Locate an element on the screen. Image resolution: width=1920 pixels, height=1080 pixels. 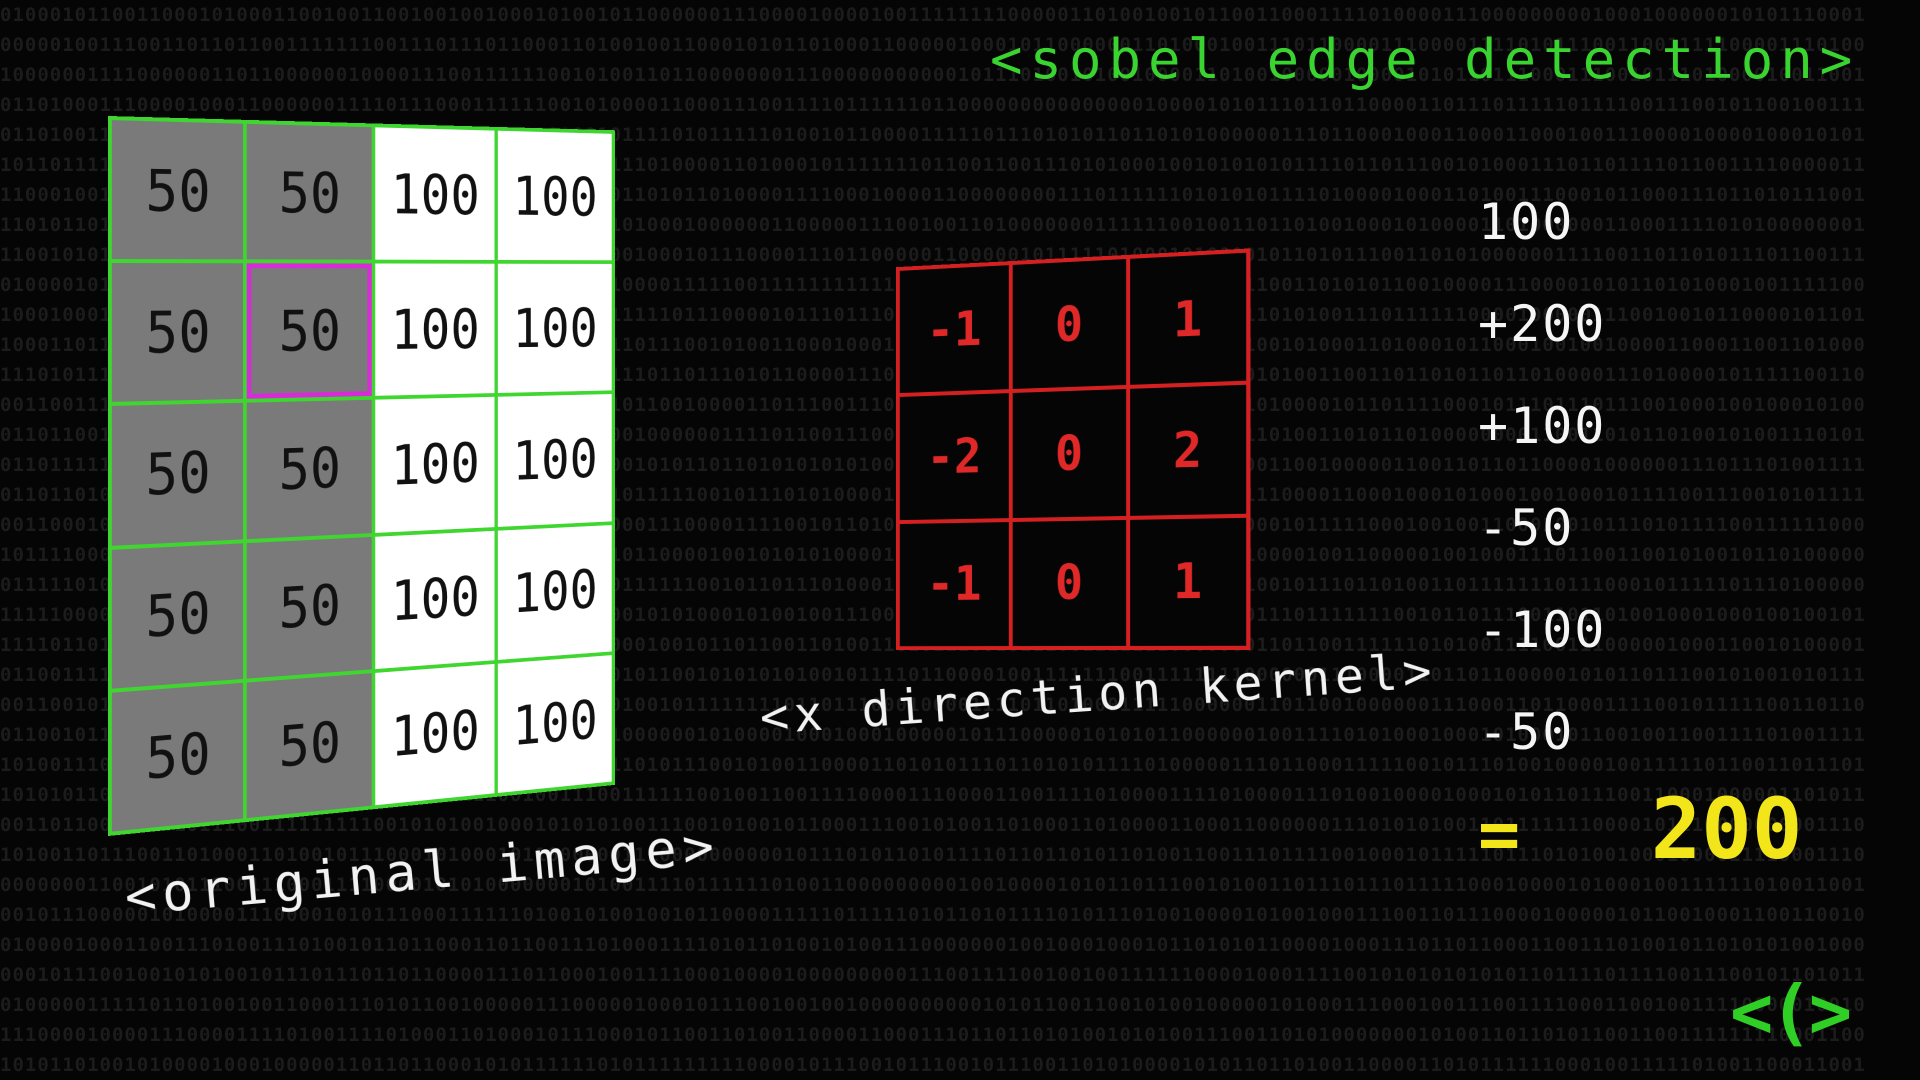
logo-icon: <(> is located at coordinates (1789, 1012).